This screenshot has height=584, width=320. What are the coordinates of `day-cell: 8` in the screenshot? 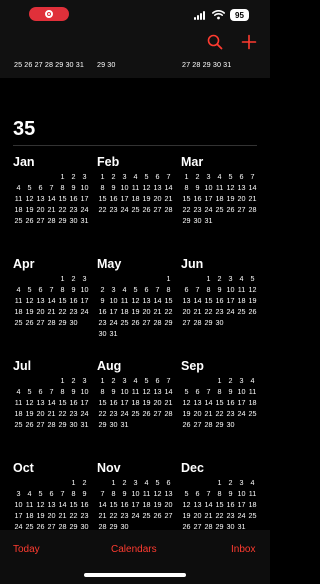 It's located at (168, 289).